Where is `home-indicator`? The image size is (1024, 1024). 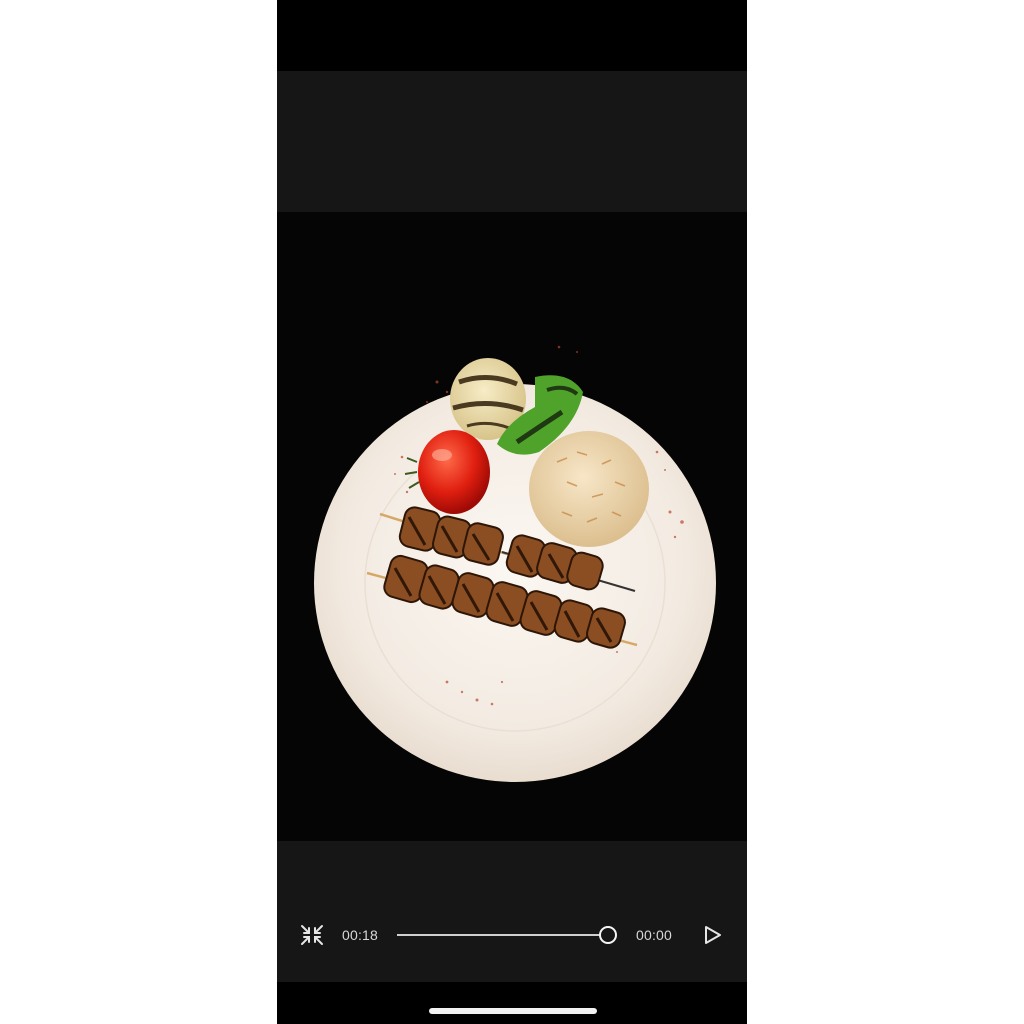
home-indicator is located at coordinates (513, 1011).